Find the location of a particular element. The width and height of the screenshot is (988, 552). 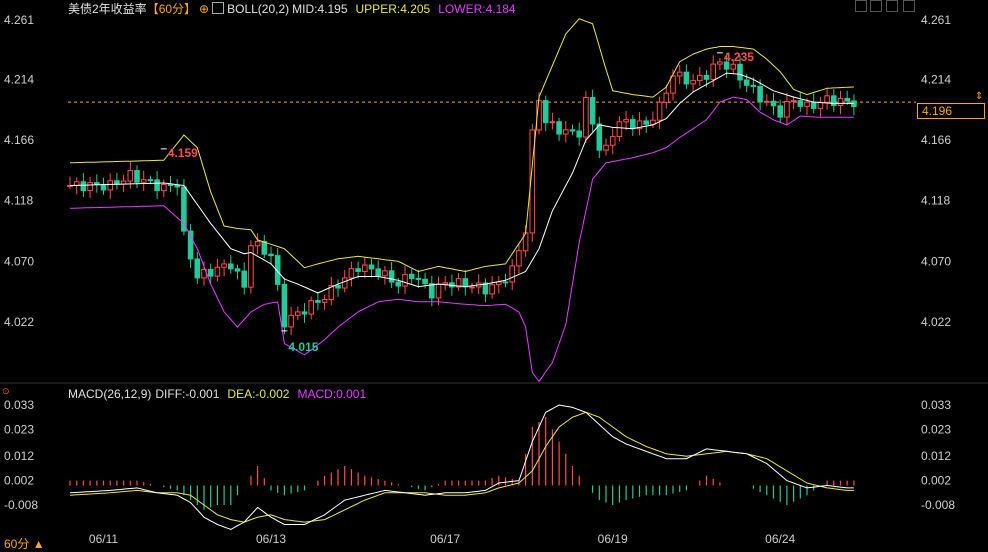

crosshair-icon is located at coordinates (861, 6).